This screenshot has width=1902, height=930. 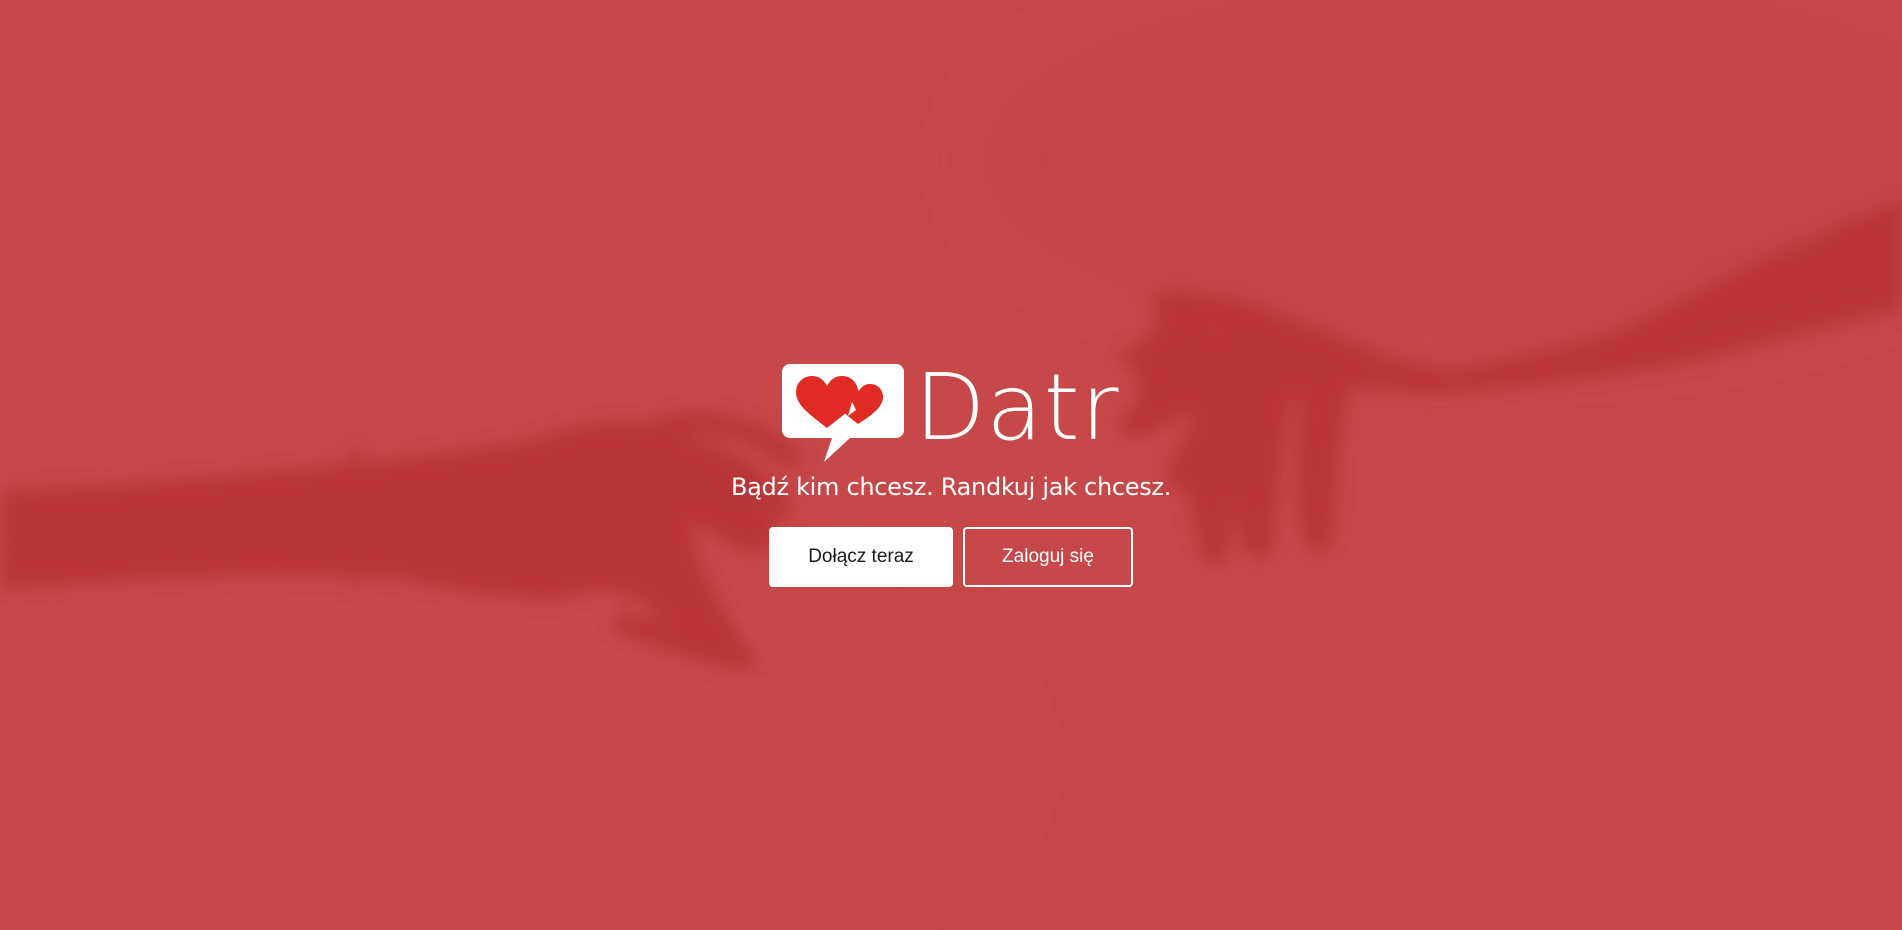 What do you see at coordinates (1017, 407) in the screenshot?
I see `brand-name: Datr` at bounding box center [1017, 407].